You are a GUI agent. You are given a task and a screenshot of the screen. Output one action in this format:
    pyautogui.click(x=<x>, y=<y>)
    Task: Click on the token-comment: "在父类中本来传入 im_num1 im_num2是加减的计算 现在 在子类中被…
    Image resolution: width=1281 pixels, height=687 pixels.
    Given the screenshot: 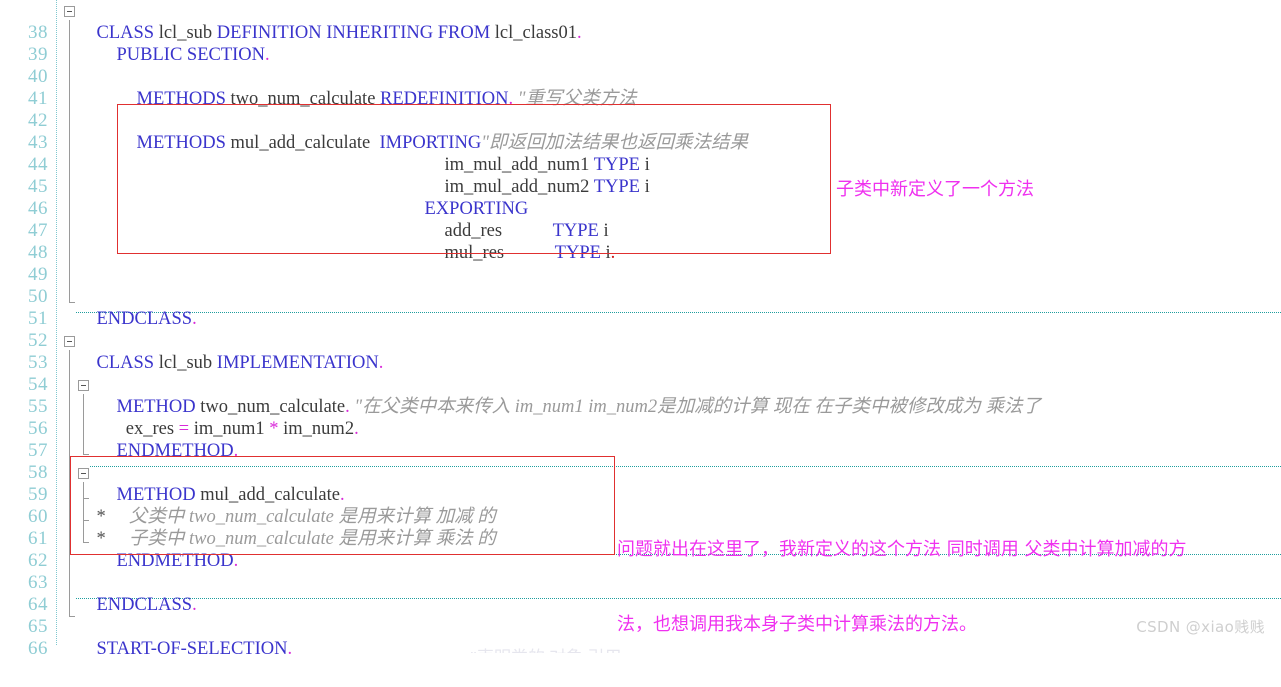 What is the action you would take?
    pyautogui.click(x=695, y=407)
    